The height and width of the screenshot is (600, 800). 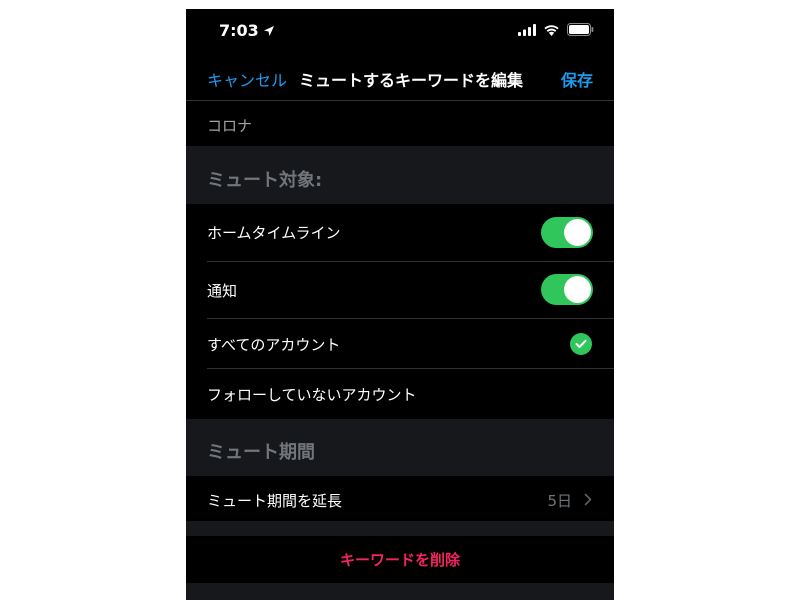 I want to click on notifications-row: 通知, so click(x=400, y=290).